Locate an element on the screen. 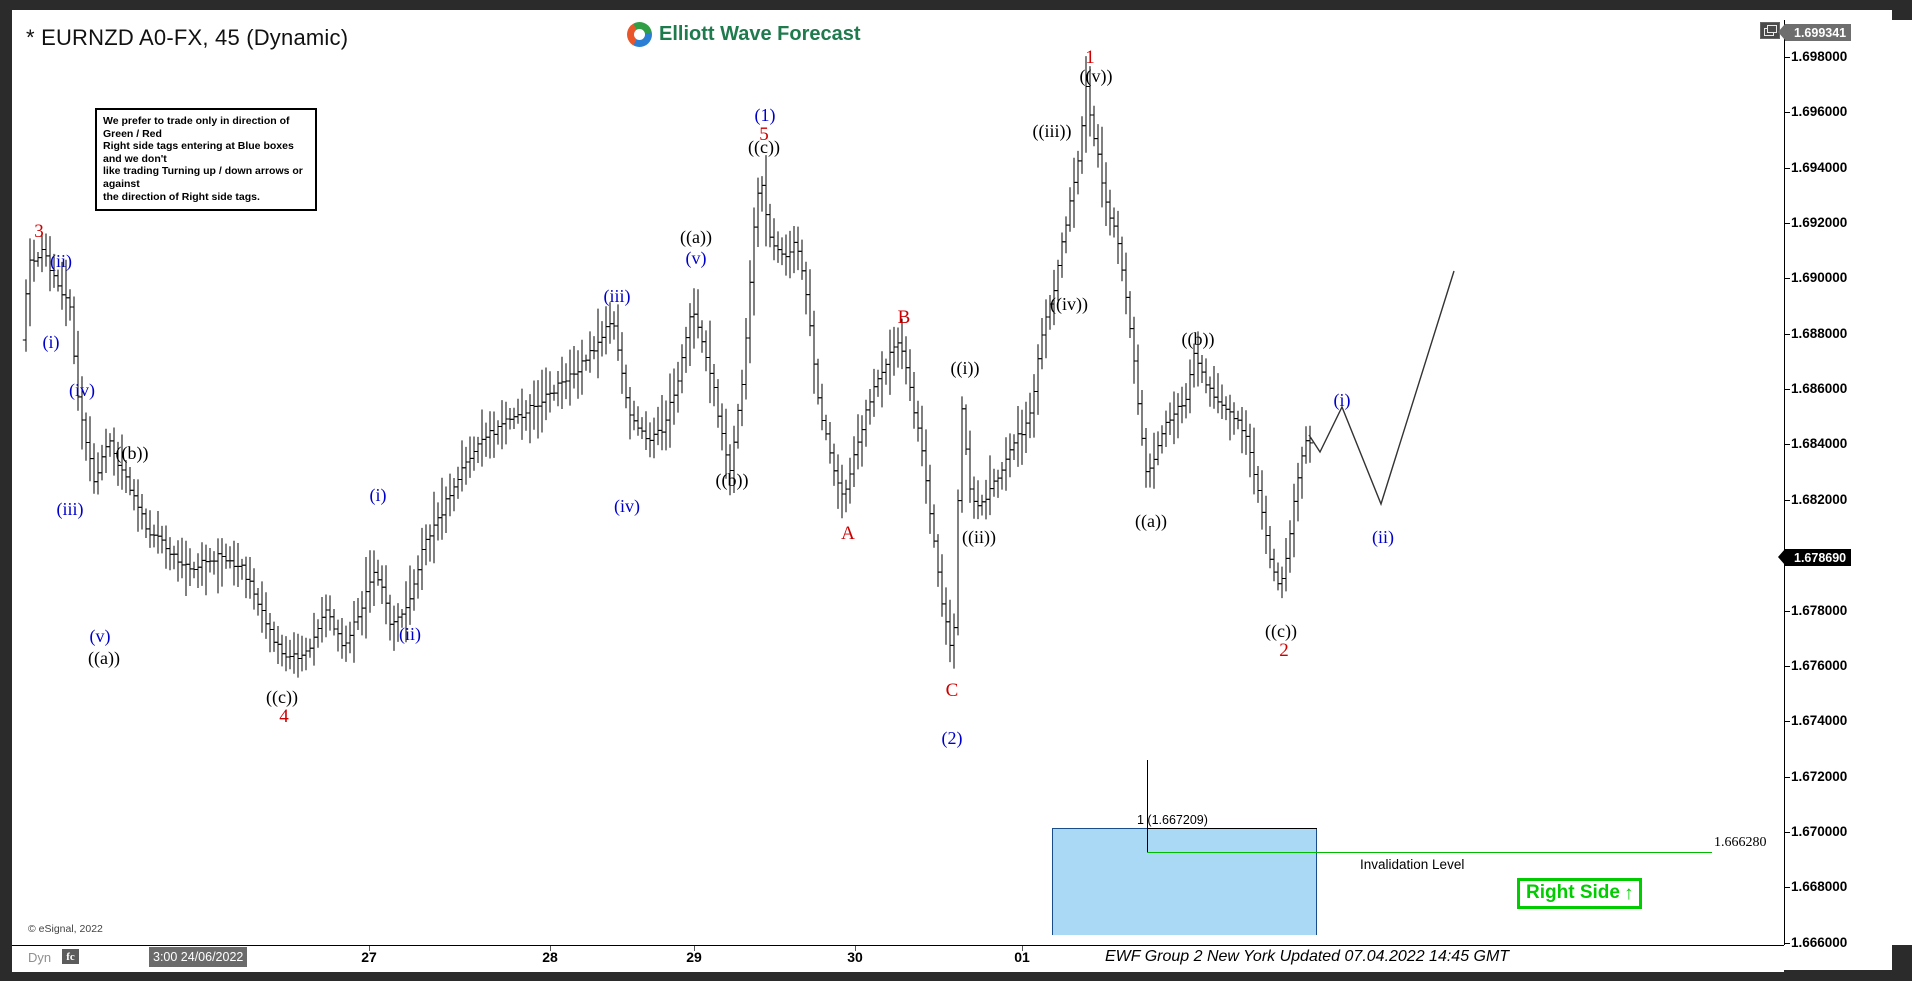 The image size is (1912, 981). time-axis: Dyn fc 3:00 24/06/2022 27 28 29 30 01 is located at coordinates (898, 958).